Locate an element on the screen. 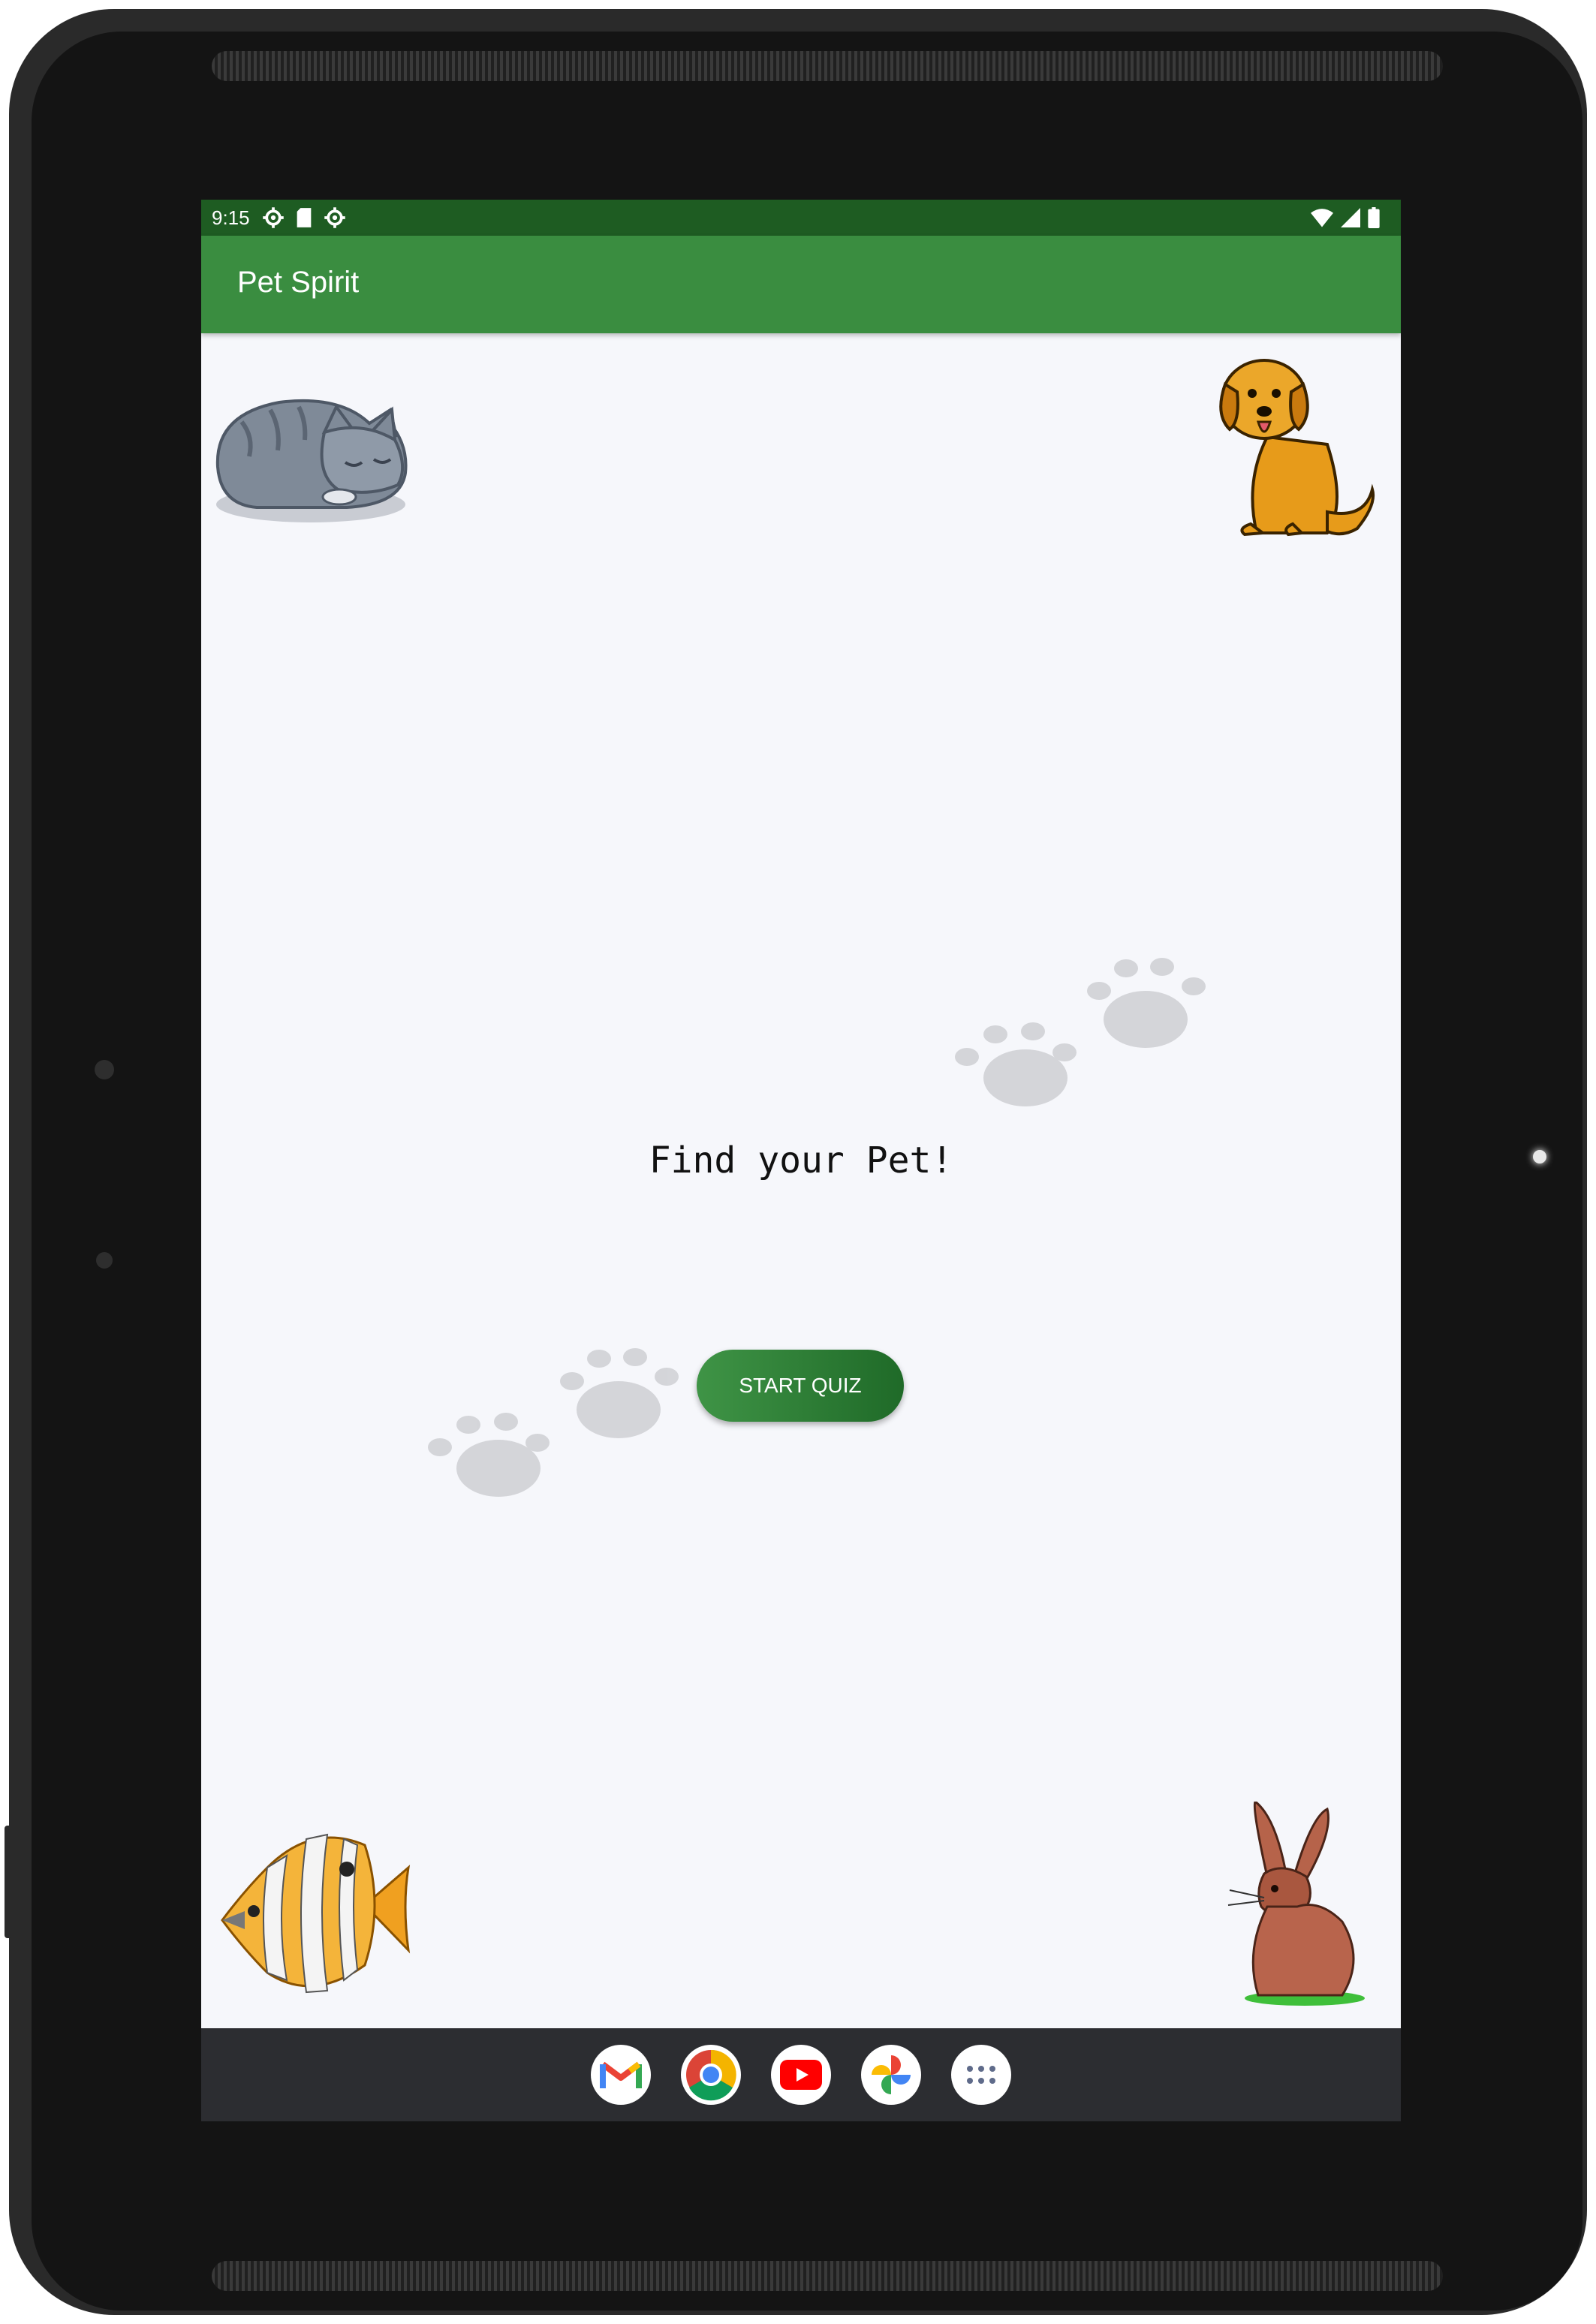 Image resolution: width=1596 pixels, height=2324 pixels. app-dock is located at coordinates (801, 2074).